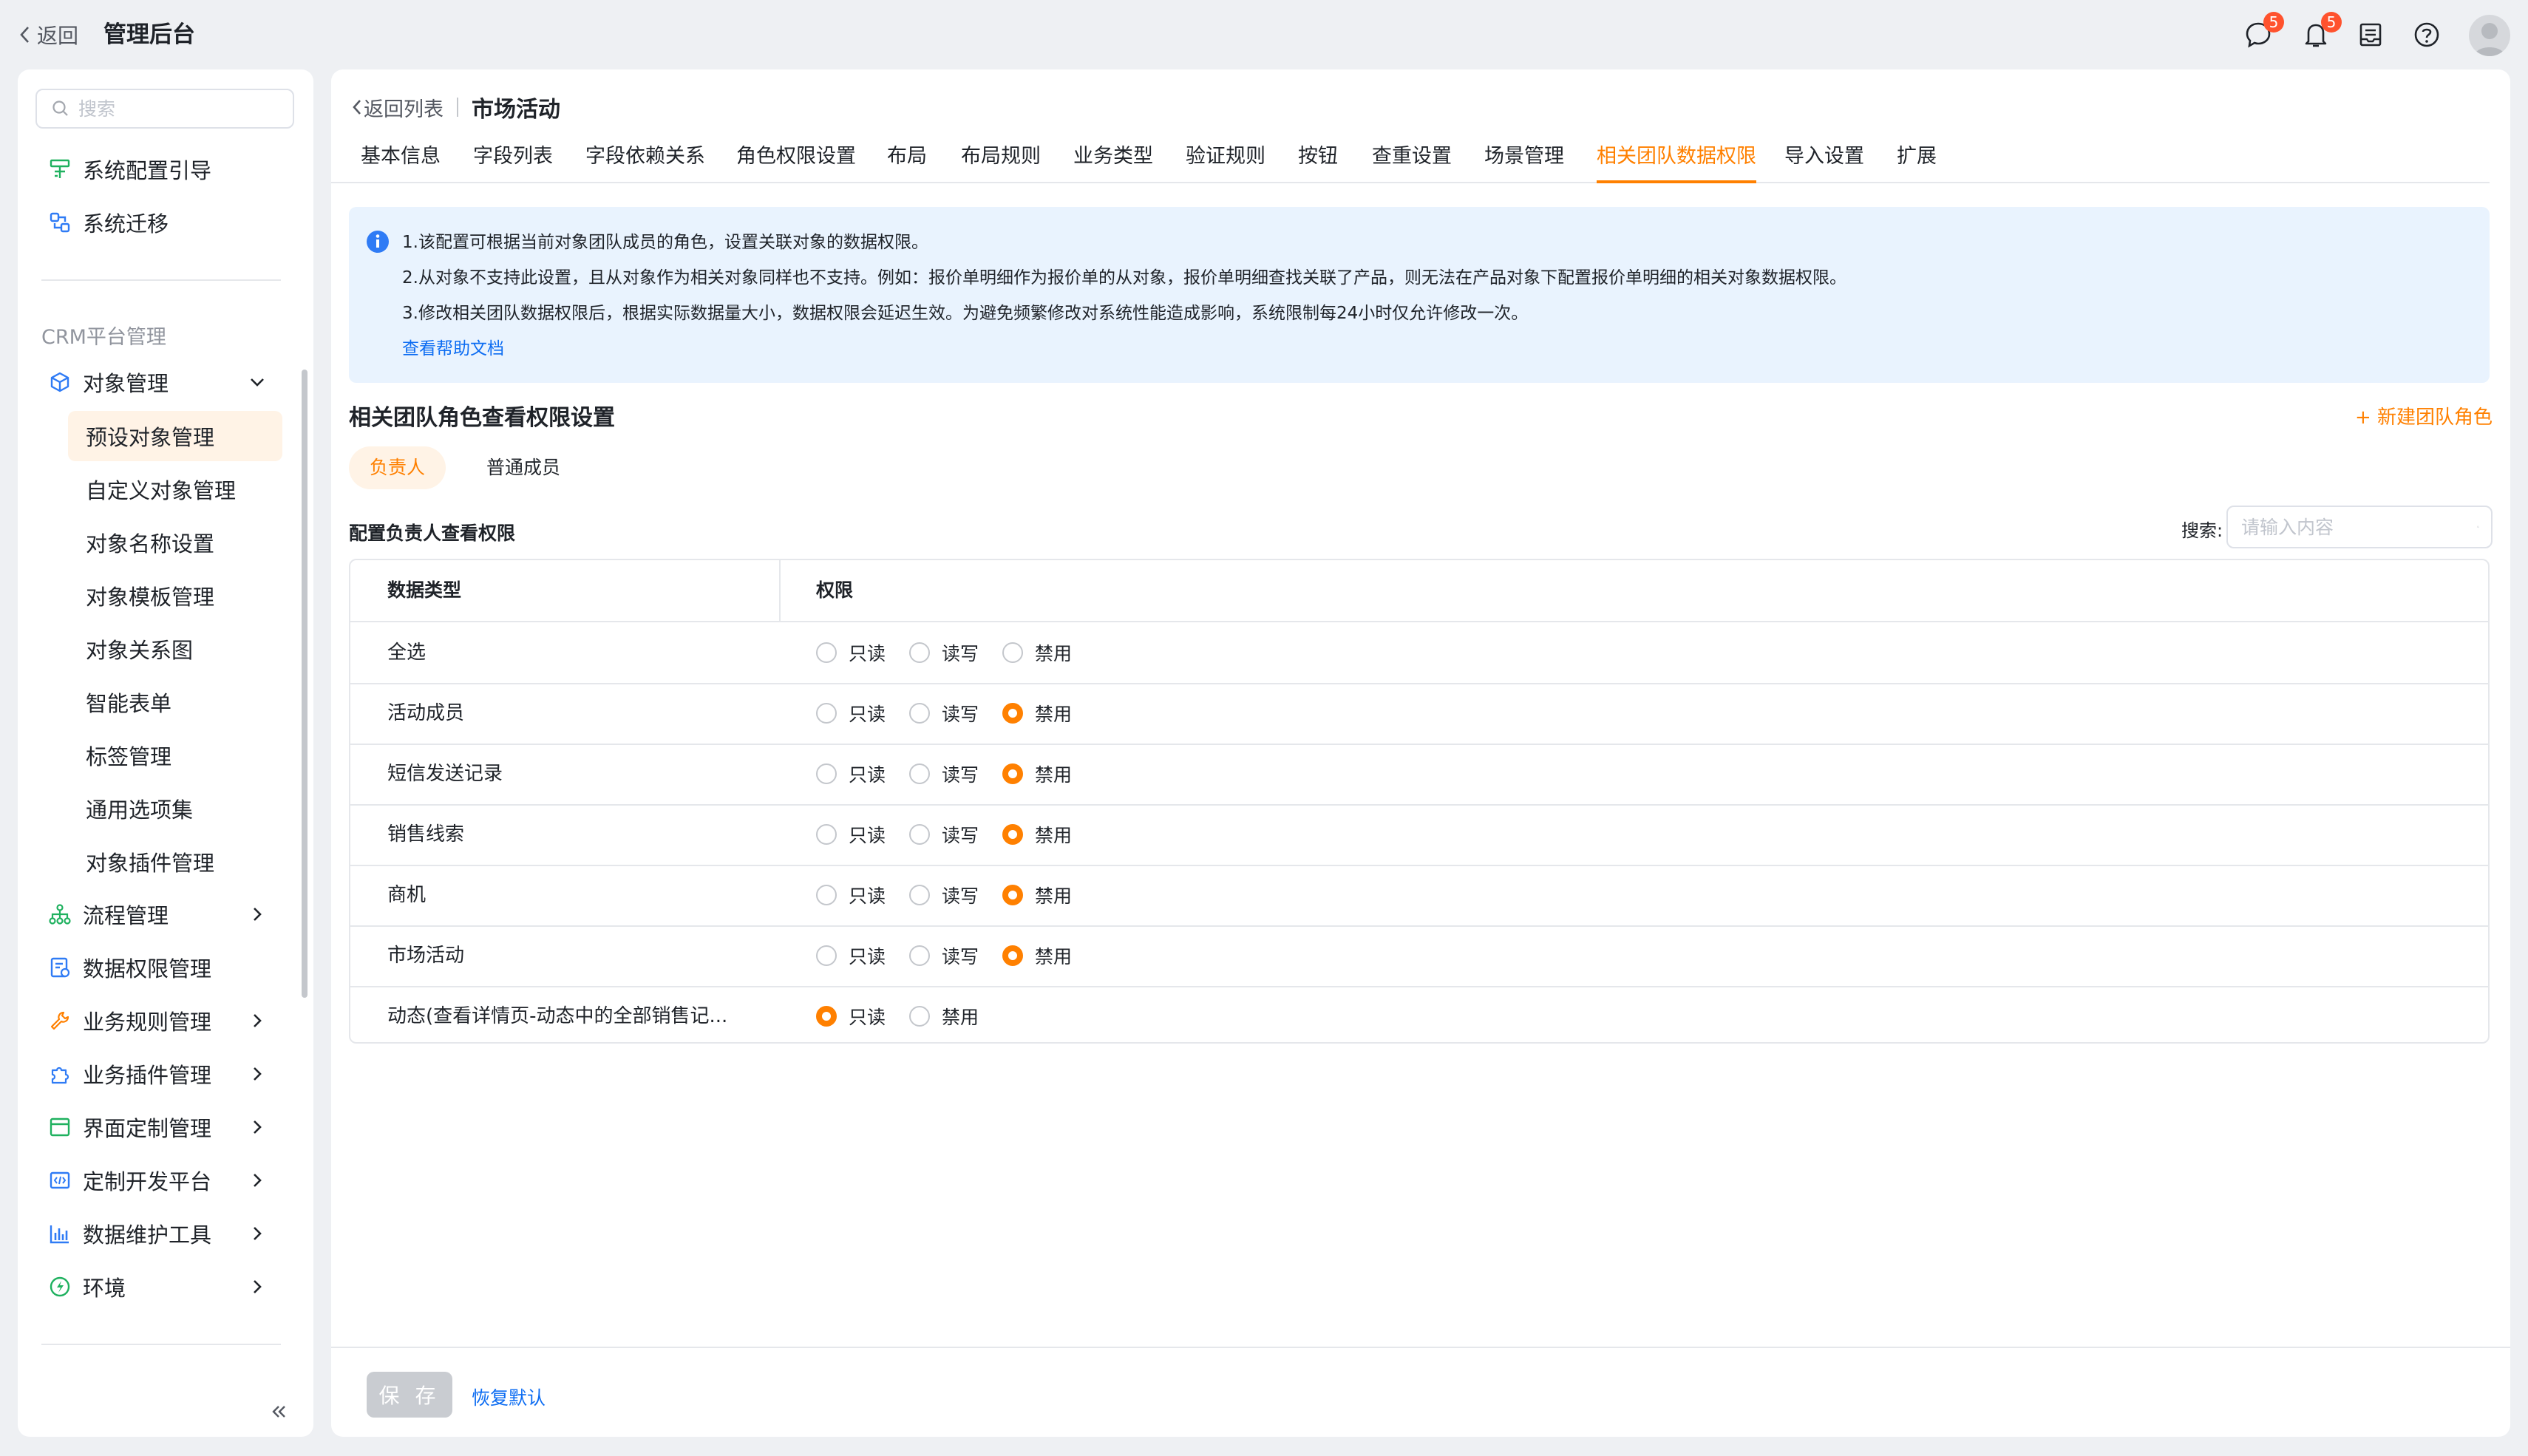 This screenshot has height=1456, width=2528. What do you see at coordinates (175, 755) in the screenshot?
I see `sidebar-subitem-tags: 标签管理` at bounding box center [175, 755].